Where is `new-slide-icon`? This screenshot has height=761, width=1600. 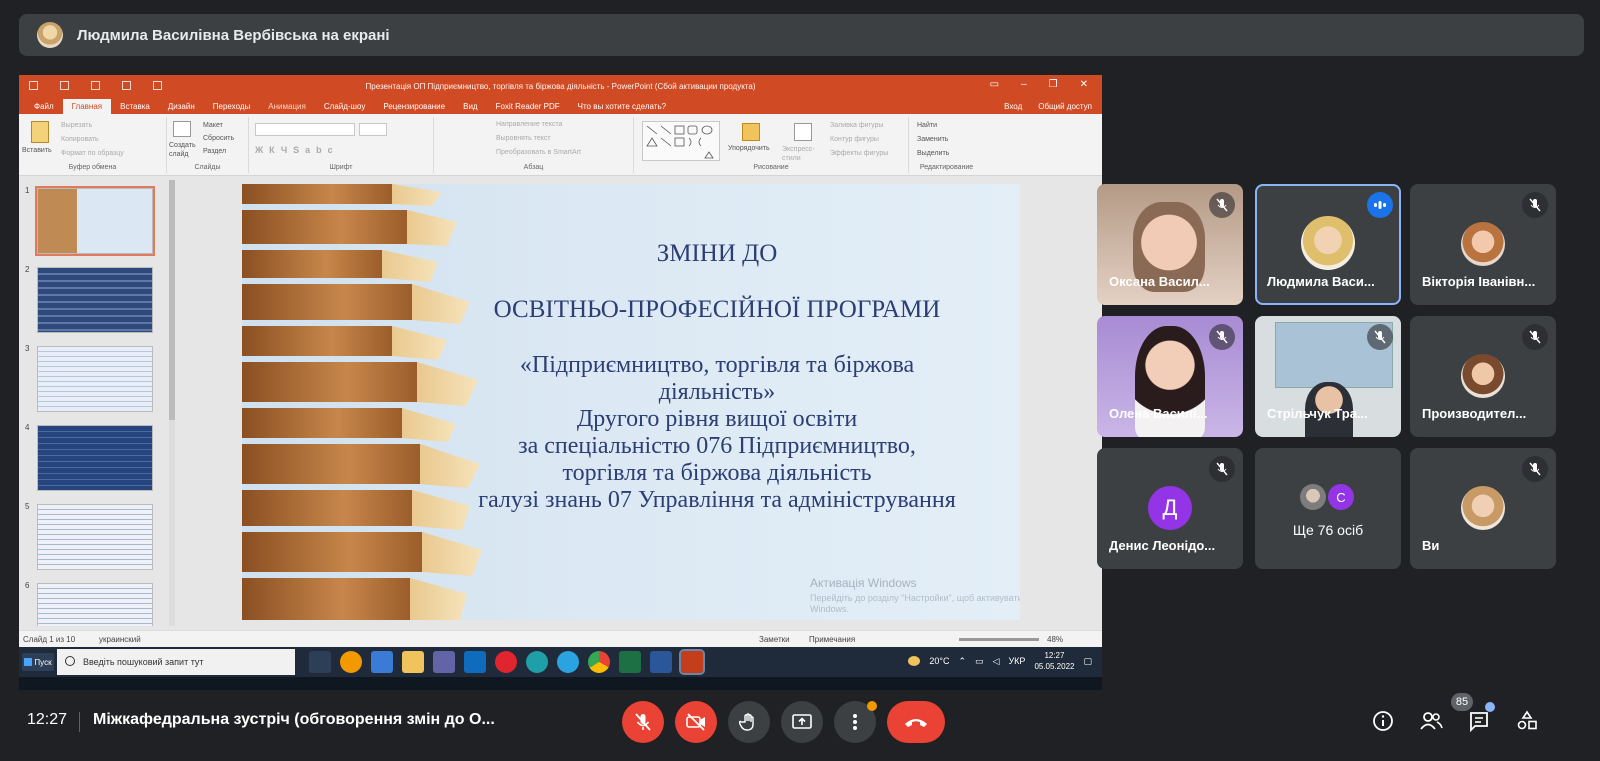
new-slide-icon is located at coordinates (182, 129).